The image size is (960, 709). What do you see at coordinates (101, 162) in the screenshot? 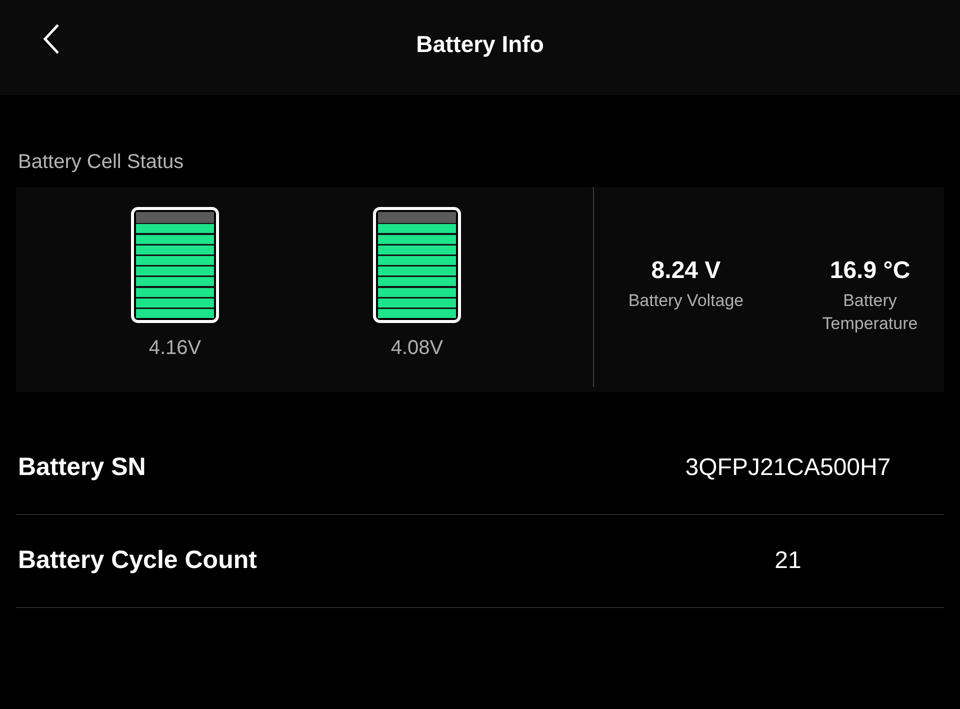
I see `section-title: Battery Cell Status` at bounding box center [101, 162].